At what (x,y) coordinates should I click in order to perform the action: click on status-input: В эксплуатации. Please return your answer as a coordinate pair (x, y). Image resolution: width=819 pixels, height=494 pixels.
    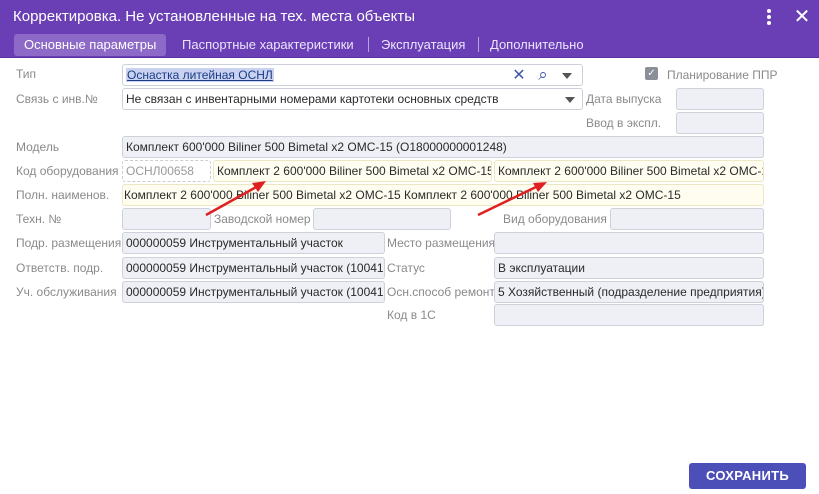
    Looking at the image, I should click on (629, 268).